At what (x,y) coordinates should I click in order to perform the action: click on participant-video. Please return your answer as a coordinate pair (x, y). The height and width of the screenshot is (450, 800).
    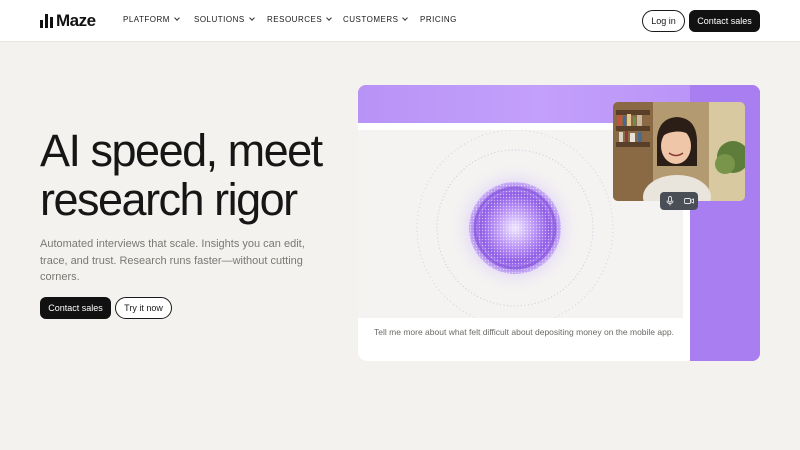
    Looking at the image, I should click on (679, 151).